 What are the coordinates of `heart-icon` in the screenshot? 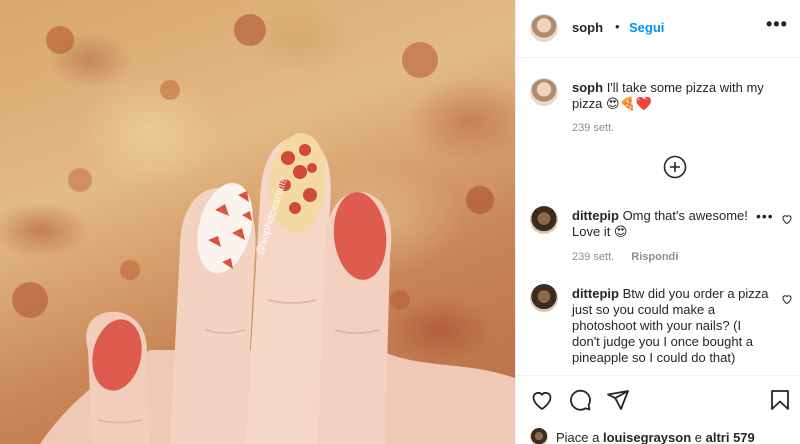 It's located at (542, 400).